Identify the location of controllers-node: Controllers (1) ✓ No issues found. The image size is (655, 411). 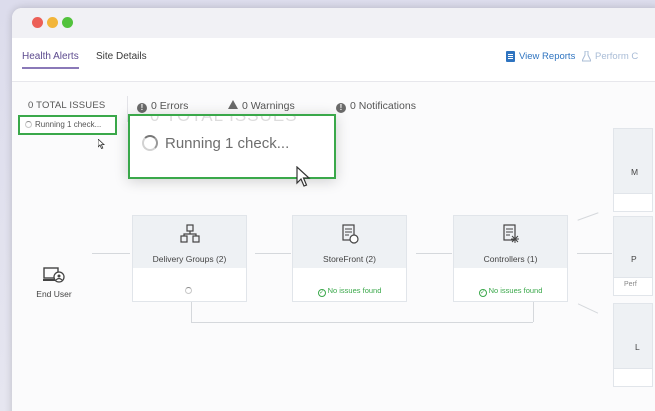
(510, 258).